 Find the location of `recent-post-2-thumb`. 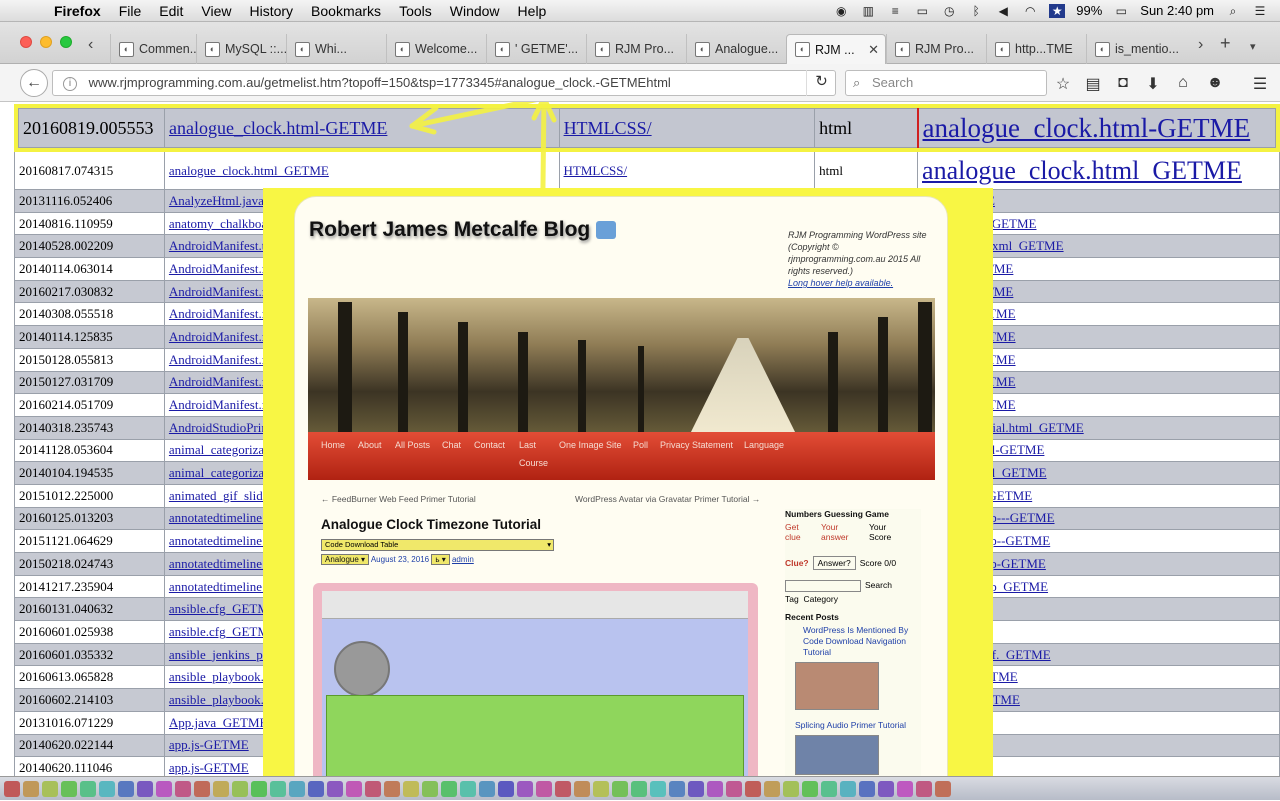

recent-post-2-thumb is located at coordinates (837, 755).